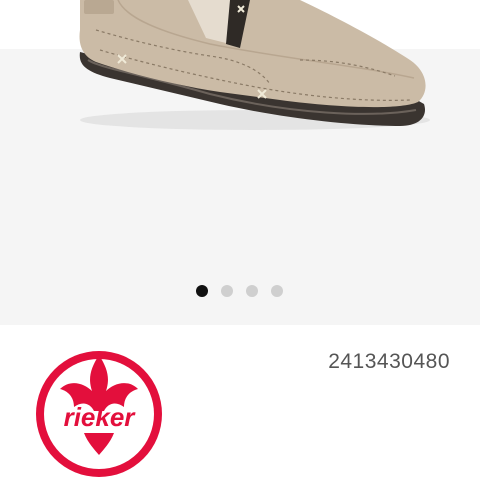 The height and width of the screenshot is (483, 480). I want to click on article-number: 2413430480, so click(389, 361).